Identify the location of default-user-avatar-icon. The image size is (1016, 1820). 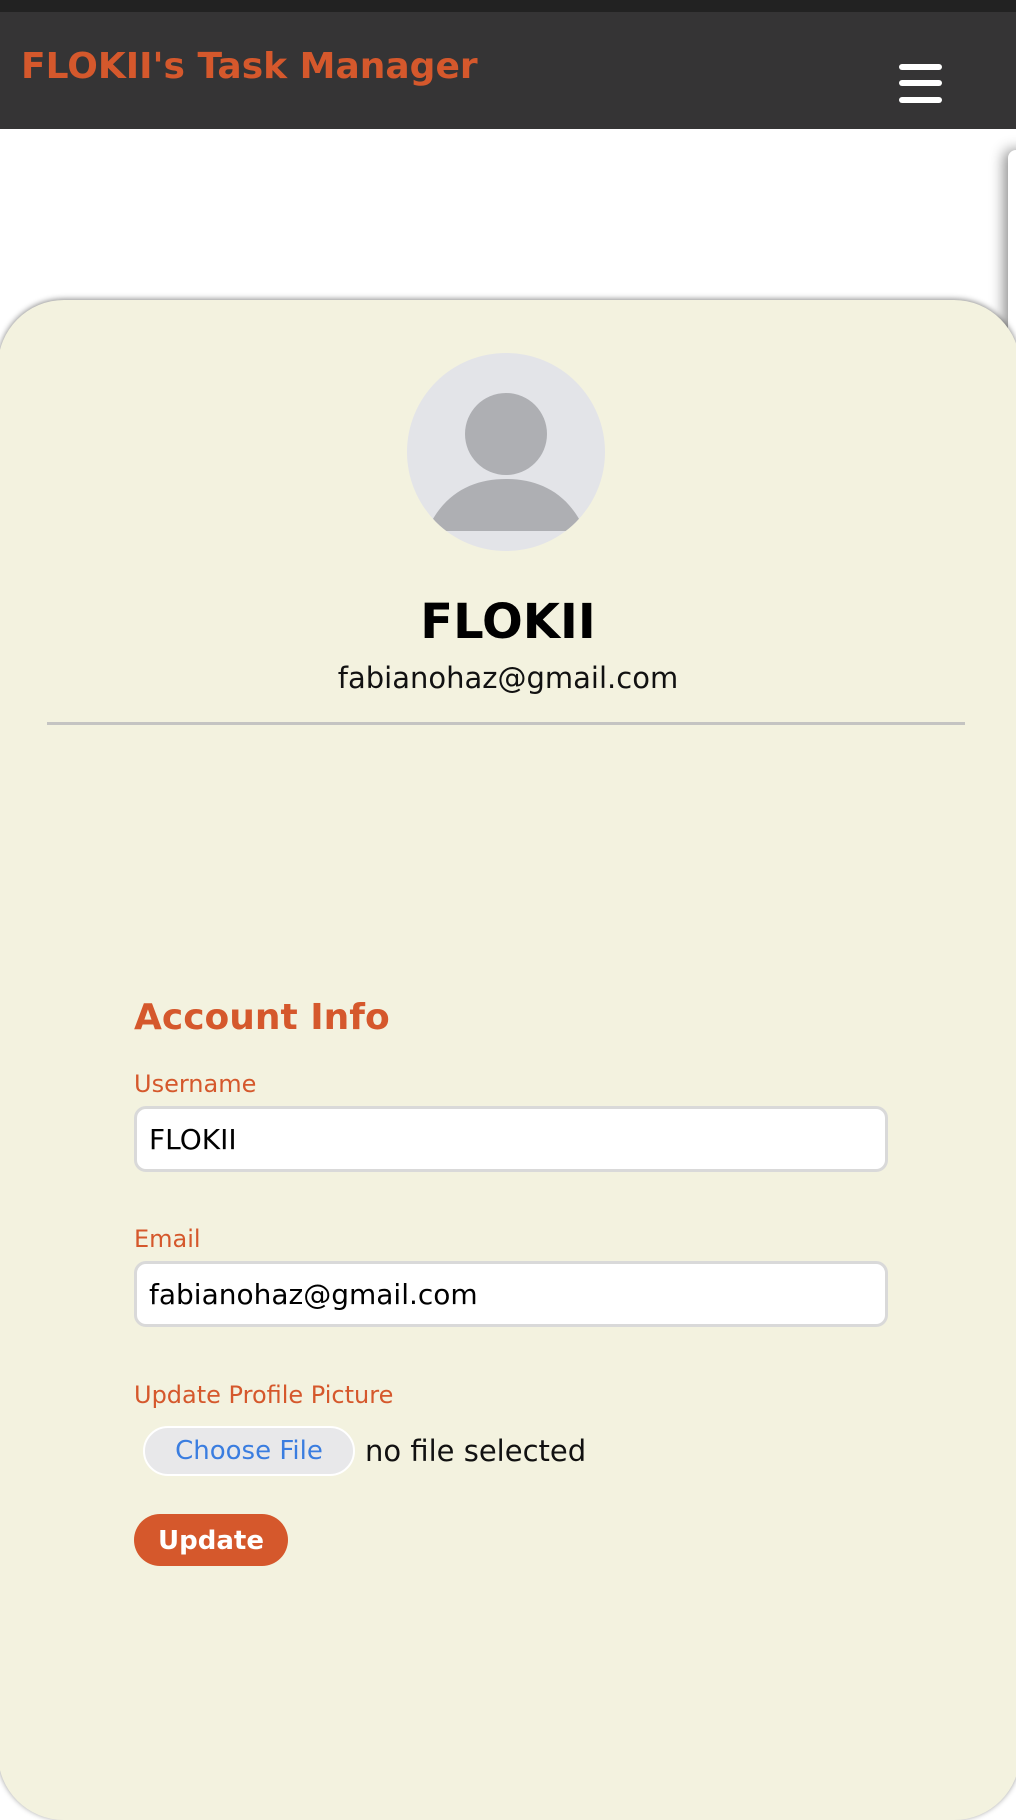
(506, 452).